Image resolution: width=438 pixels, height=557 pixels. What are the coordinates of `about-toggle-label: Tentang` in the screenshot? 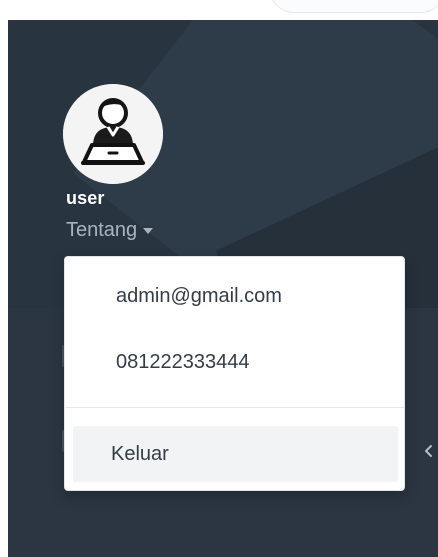 It's located at (102, 230).